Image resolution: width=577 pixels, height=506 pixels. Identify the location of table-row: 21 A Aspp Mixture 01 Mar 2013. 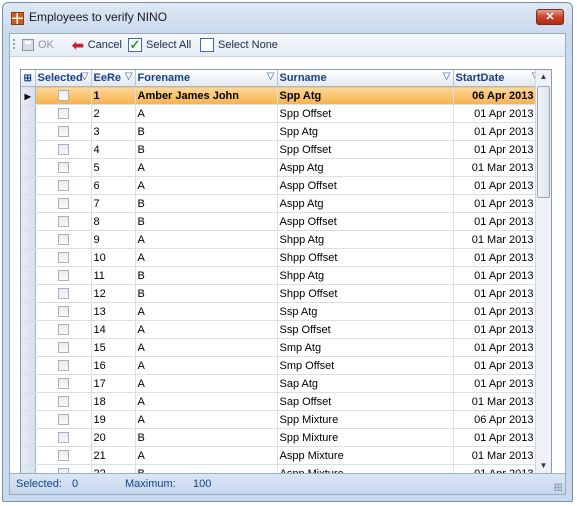
(282, 455).